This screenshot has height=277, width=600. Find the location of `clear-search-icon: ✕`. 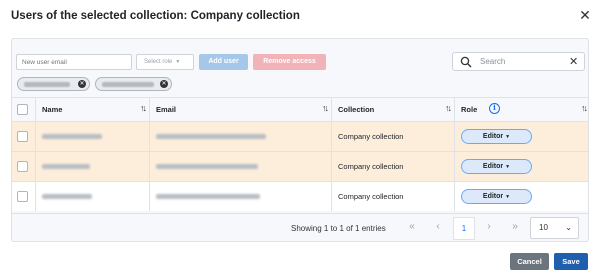

clear-search-icon: ✕ is located at coordinates (573, 61).